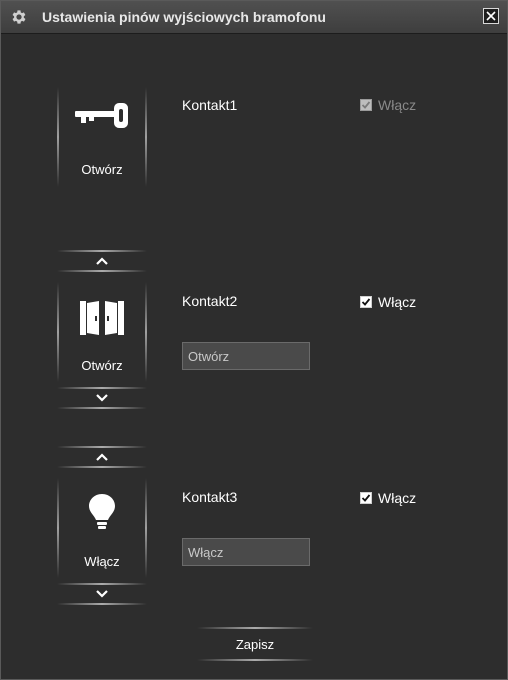  What do you see at coordinates (210, 301) in the screenshot?
I see `contact-2-label: Kontakt2` at bounding box center [210, 301].